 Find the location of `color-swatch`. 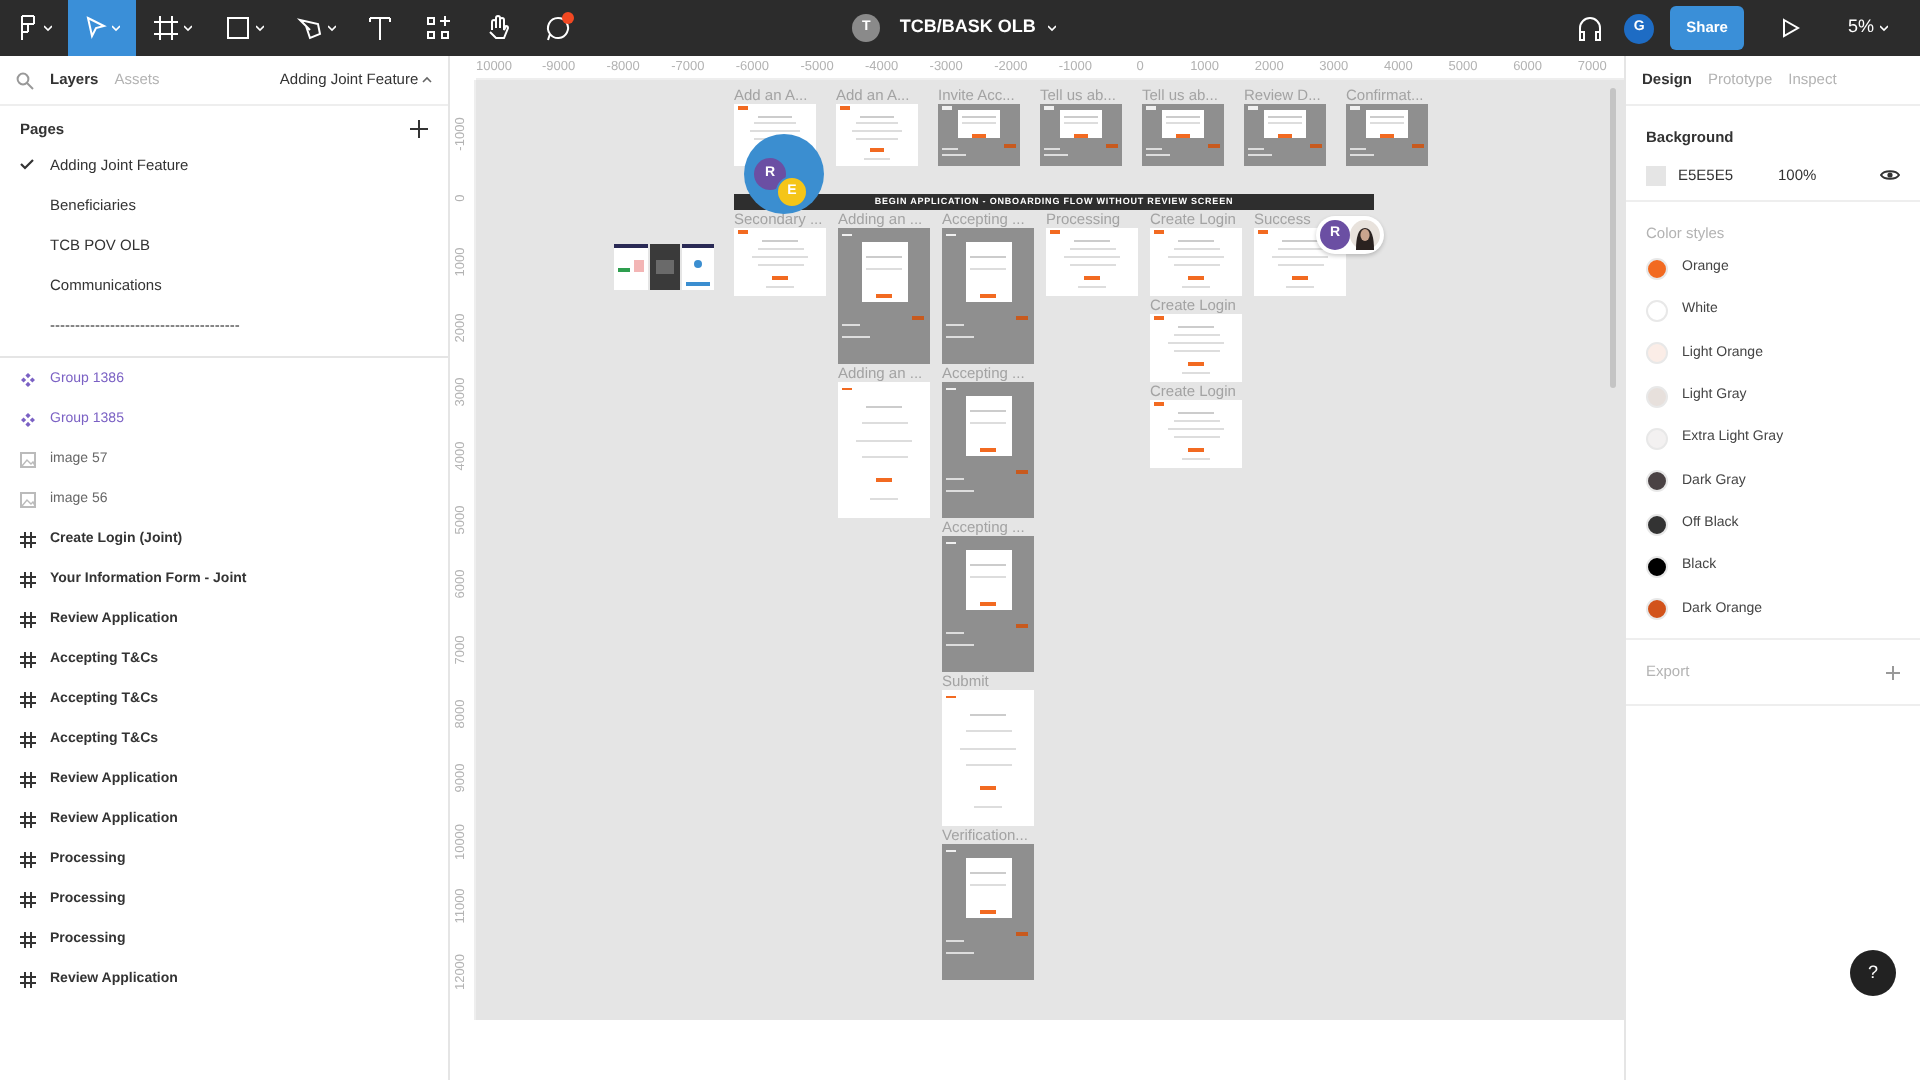

color-swatch is located at coordinates (1656, 175).